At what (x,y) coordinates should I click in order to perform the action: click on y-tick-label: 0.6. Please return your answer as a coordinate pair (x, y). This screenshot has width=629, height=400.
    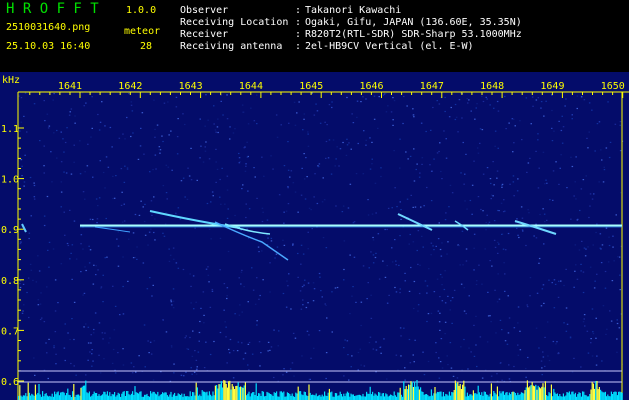
    Looking at the image, I should click on (10, 382).